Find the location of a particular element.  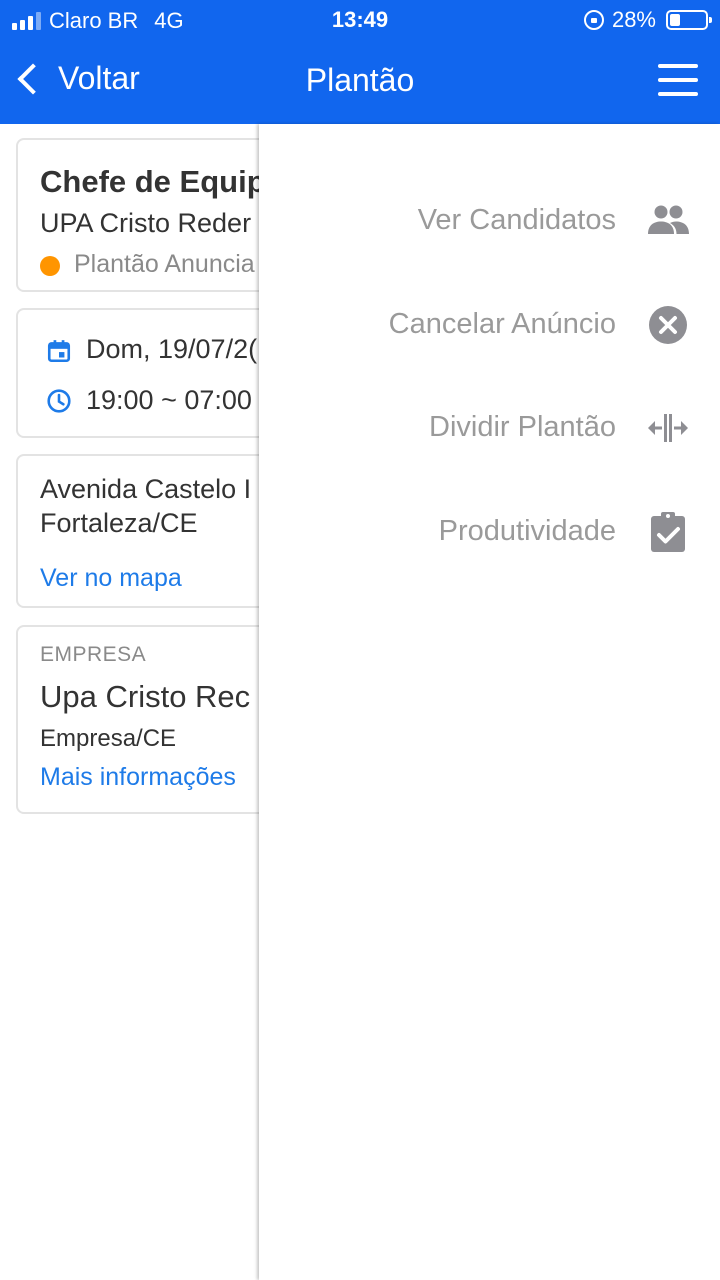

calendar-icon is located at coordinates (59, 351).